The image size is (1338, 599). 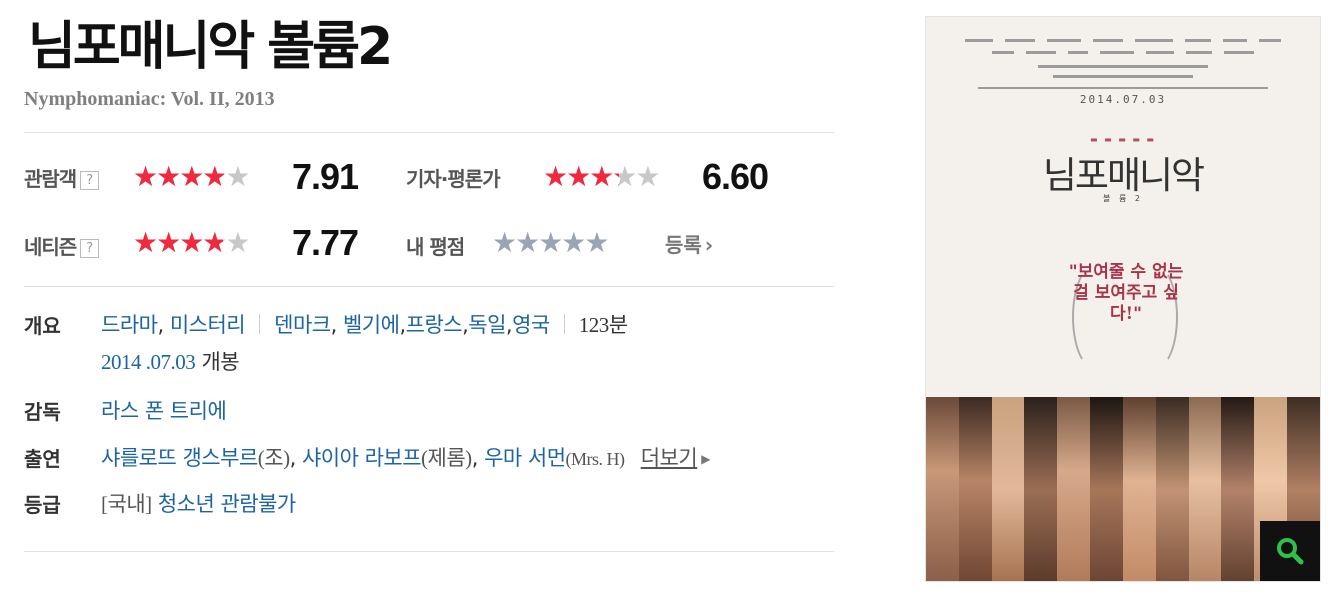 What do you see at coordinates (227, 504) in the screenshot?
I see `grade-link: 청소년 관람불가` at bounding box center [227, 504].